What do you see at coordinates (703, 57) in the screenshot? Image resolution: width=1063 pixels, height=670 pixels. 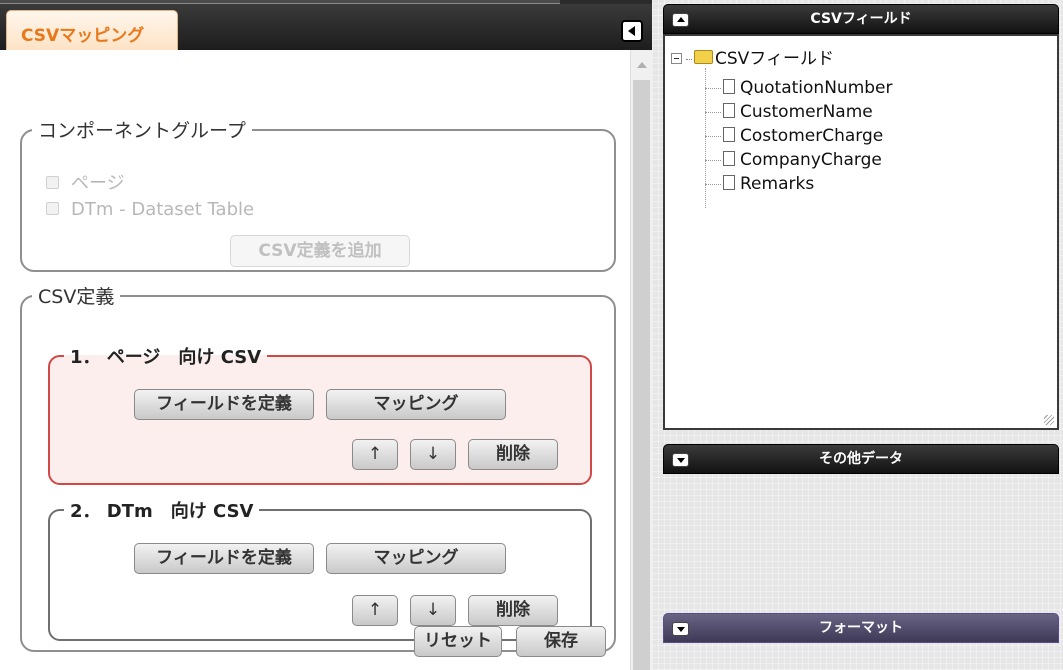 I see `folder-icon` at bounding box center [703, 57].